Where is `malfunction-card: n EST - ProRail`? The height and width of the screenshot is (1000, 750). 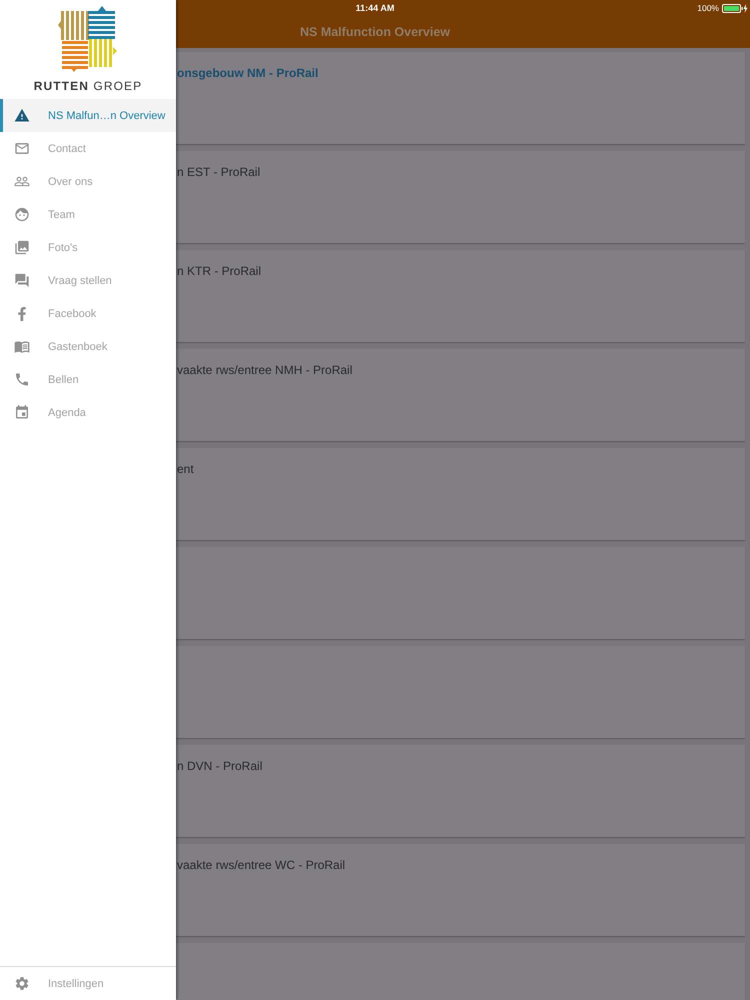
malfunction-card: n EST - ProRail is located at coordinates (460, 197).